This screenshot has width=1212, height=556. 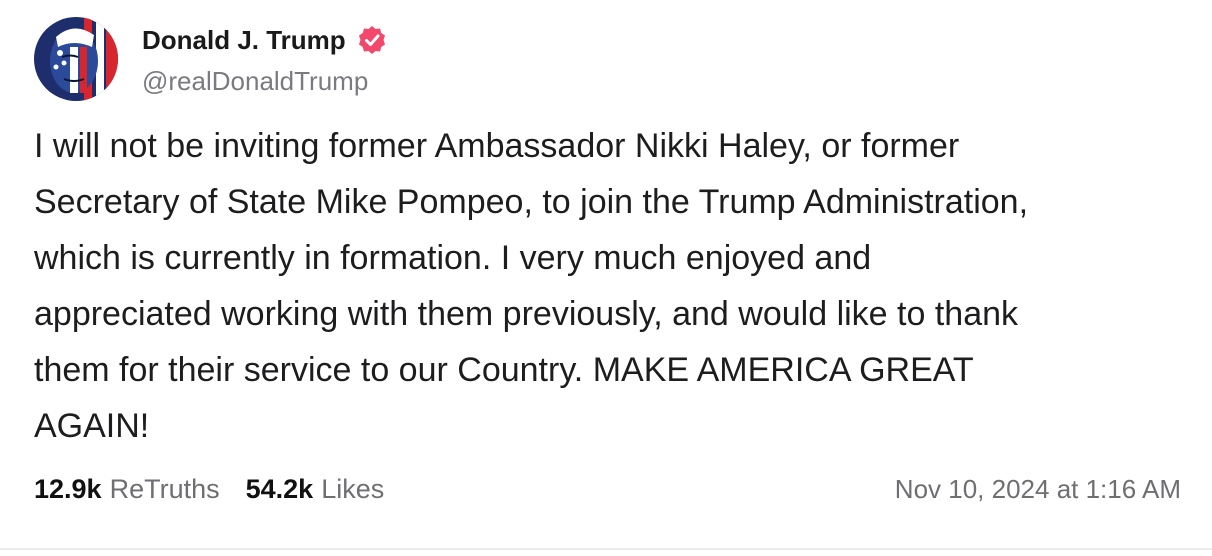 I want to click on author-name-row: Donald J. Trump, so click(x=265, y=40).